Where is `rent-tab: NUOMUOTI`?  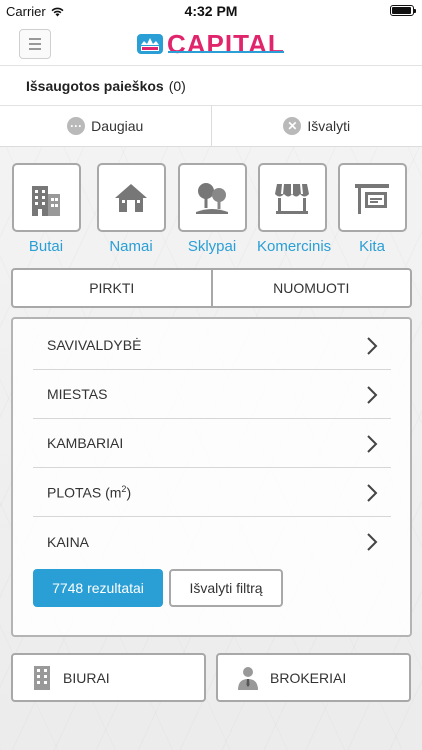
rent-tab: NUOMUOTI is located at coordinates (310, 288).